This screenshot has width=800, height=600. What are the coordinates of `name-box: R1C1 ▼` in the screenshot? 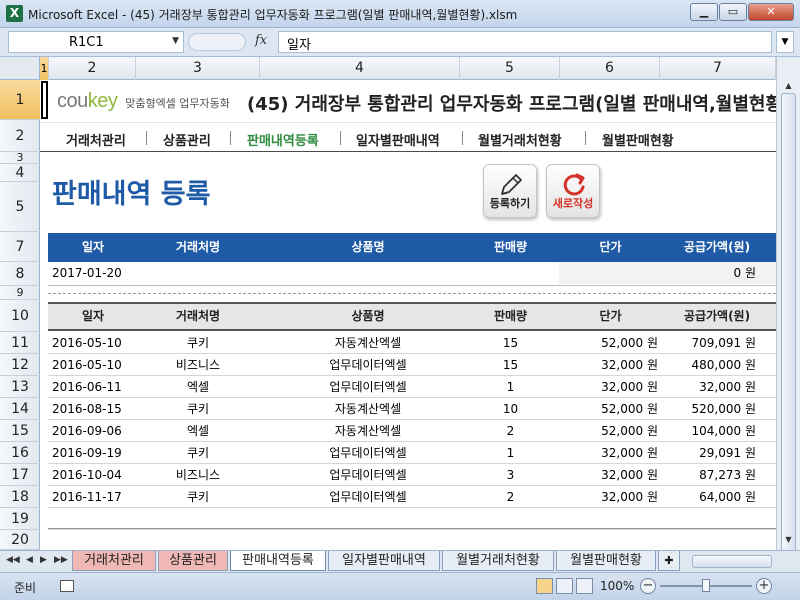 It's located at (96, 42).